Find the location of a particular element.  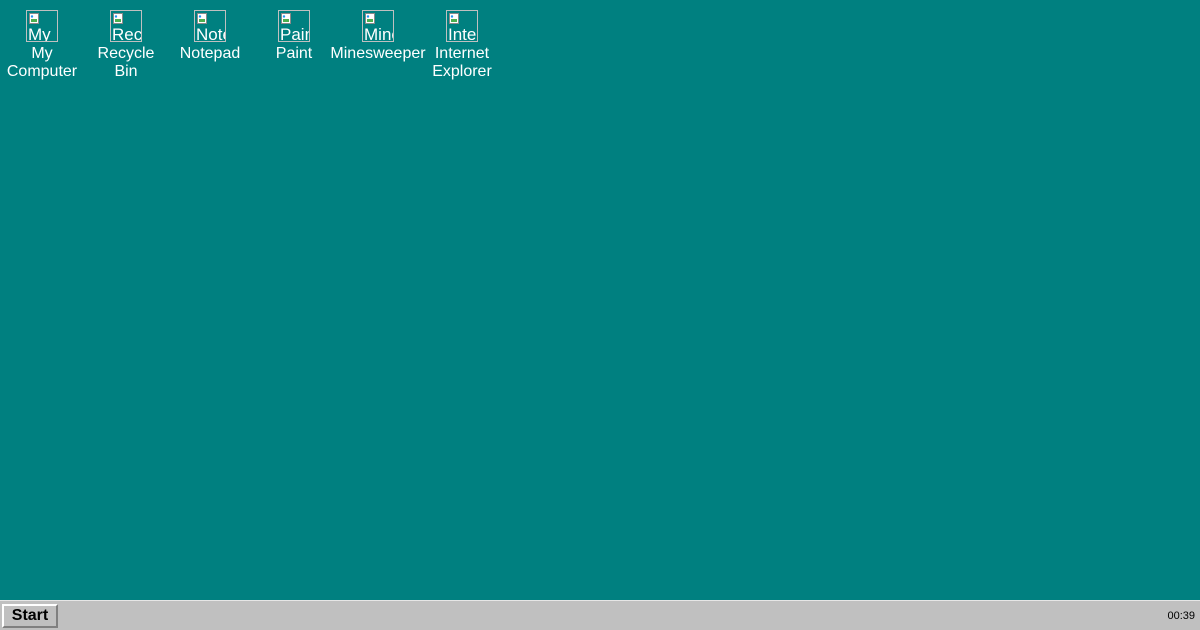

icon-alt-text: My is located at coordinates (39, 33).